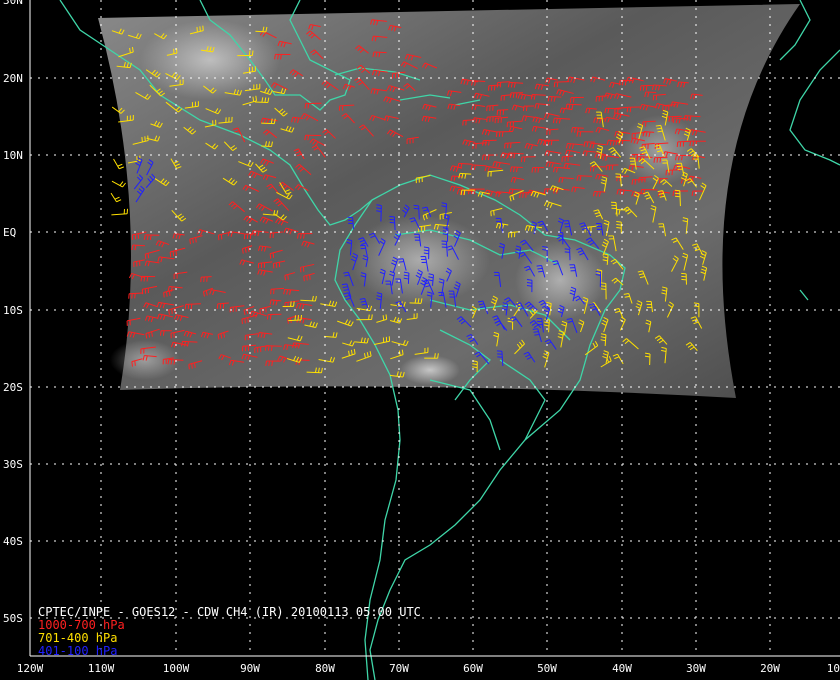  Describe the element at coordinates (13, 155) in the screenshot. I see `lat-label: 10N` at that location.